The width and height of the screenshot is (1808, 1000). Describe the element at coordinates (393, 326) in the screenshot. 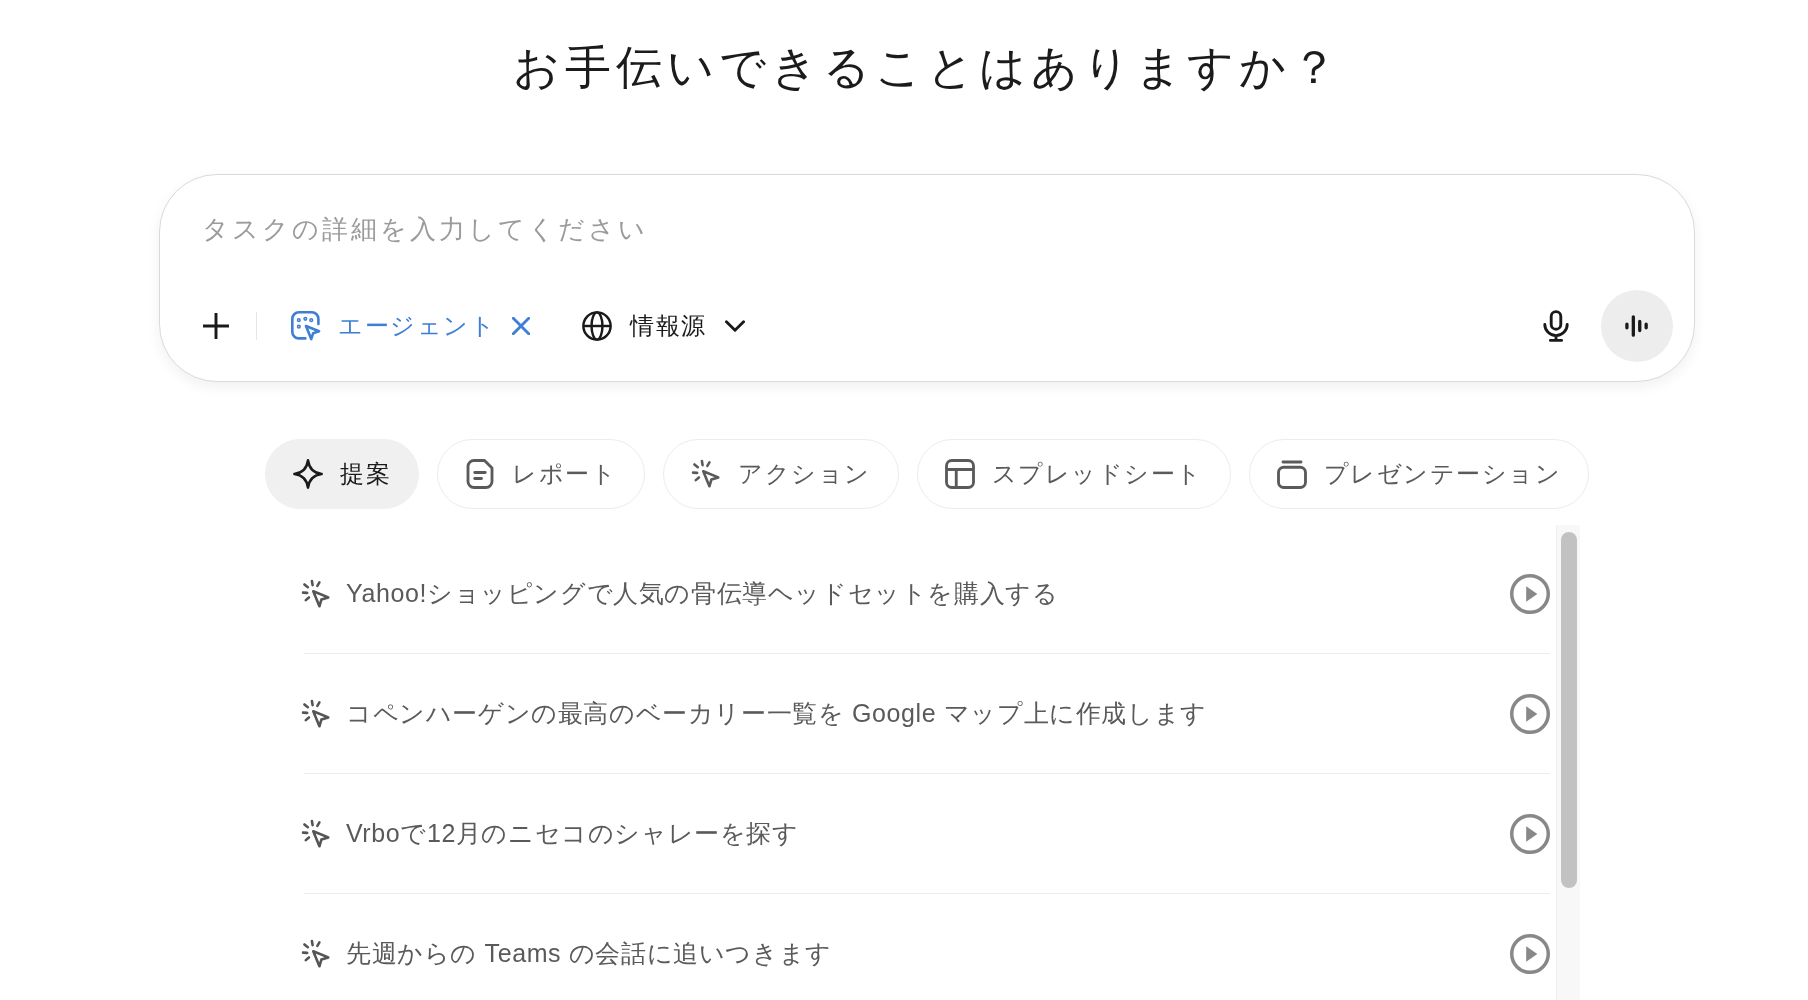

I see `agent-mode-chip: エージェント` at that location.